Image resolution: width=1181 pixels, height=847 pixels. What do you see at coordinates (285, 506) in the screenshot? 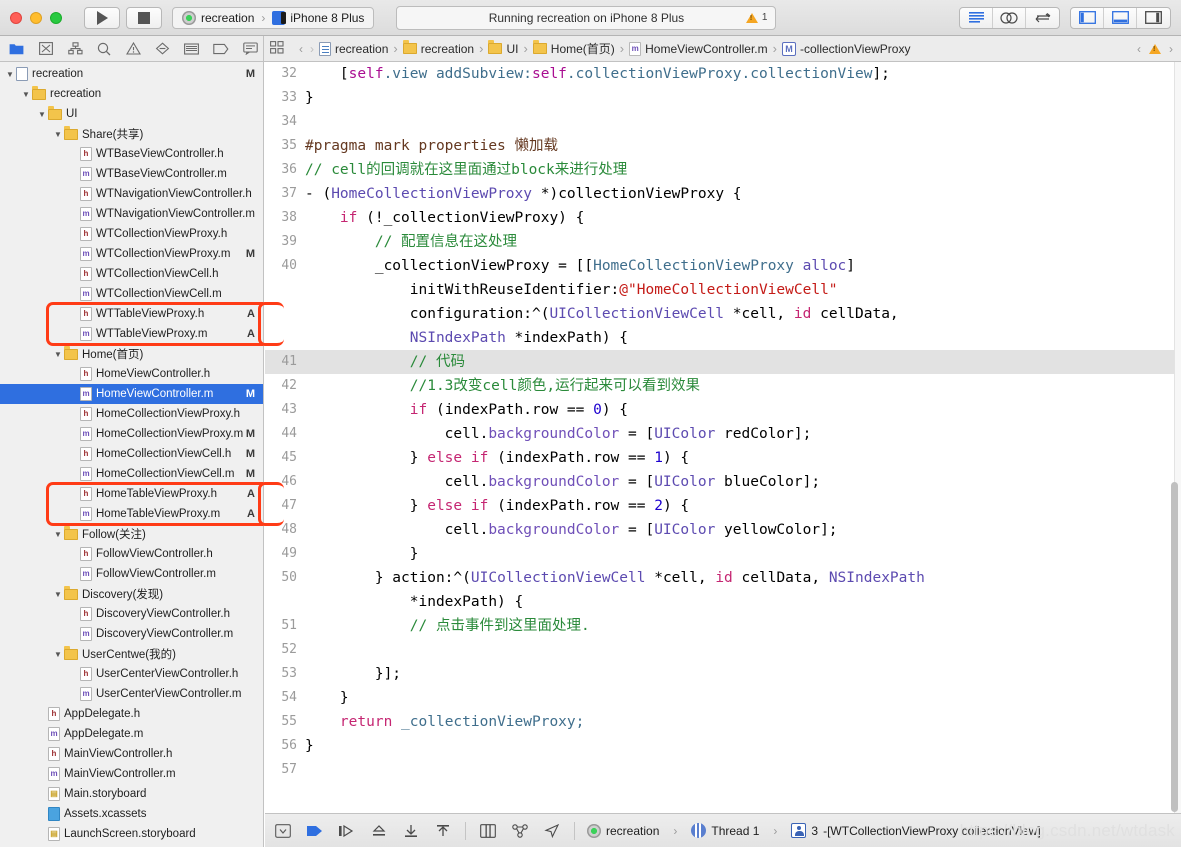
I see `line-number: 47` at bounding box center [285, 506].